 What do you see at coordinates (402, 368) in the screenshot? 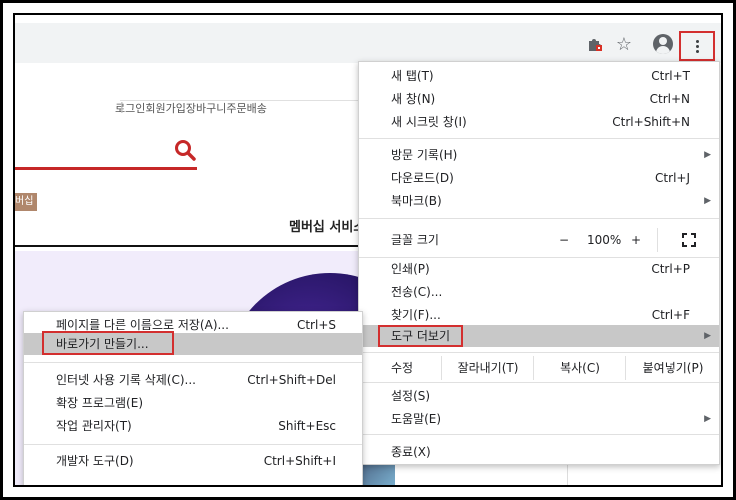
I see `edit-label: 수정` at bounding box center [402, 368].